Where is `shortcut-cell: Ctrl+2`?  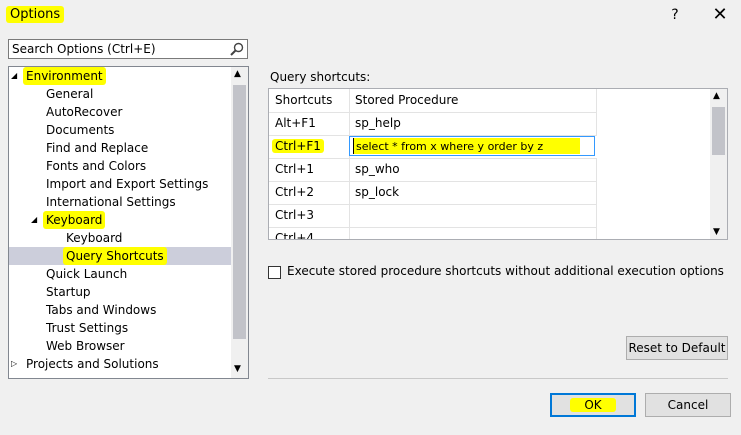 shortcut-cell: Ctrl+2 is located at coordinates (309, 192).